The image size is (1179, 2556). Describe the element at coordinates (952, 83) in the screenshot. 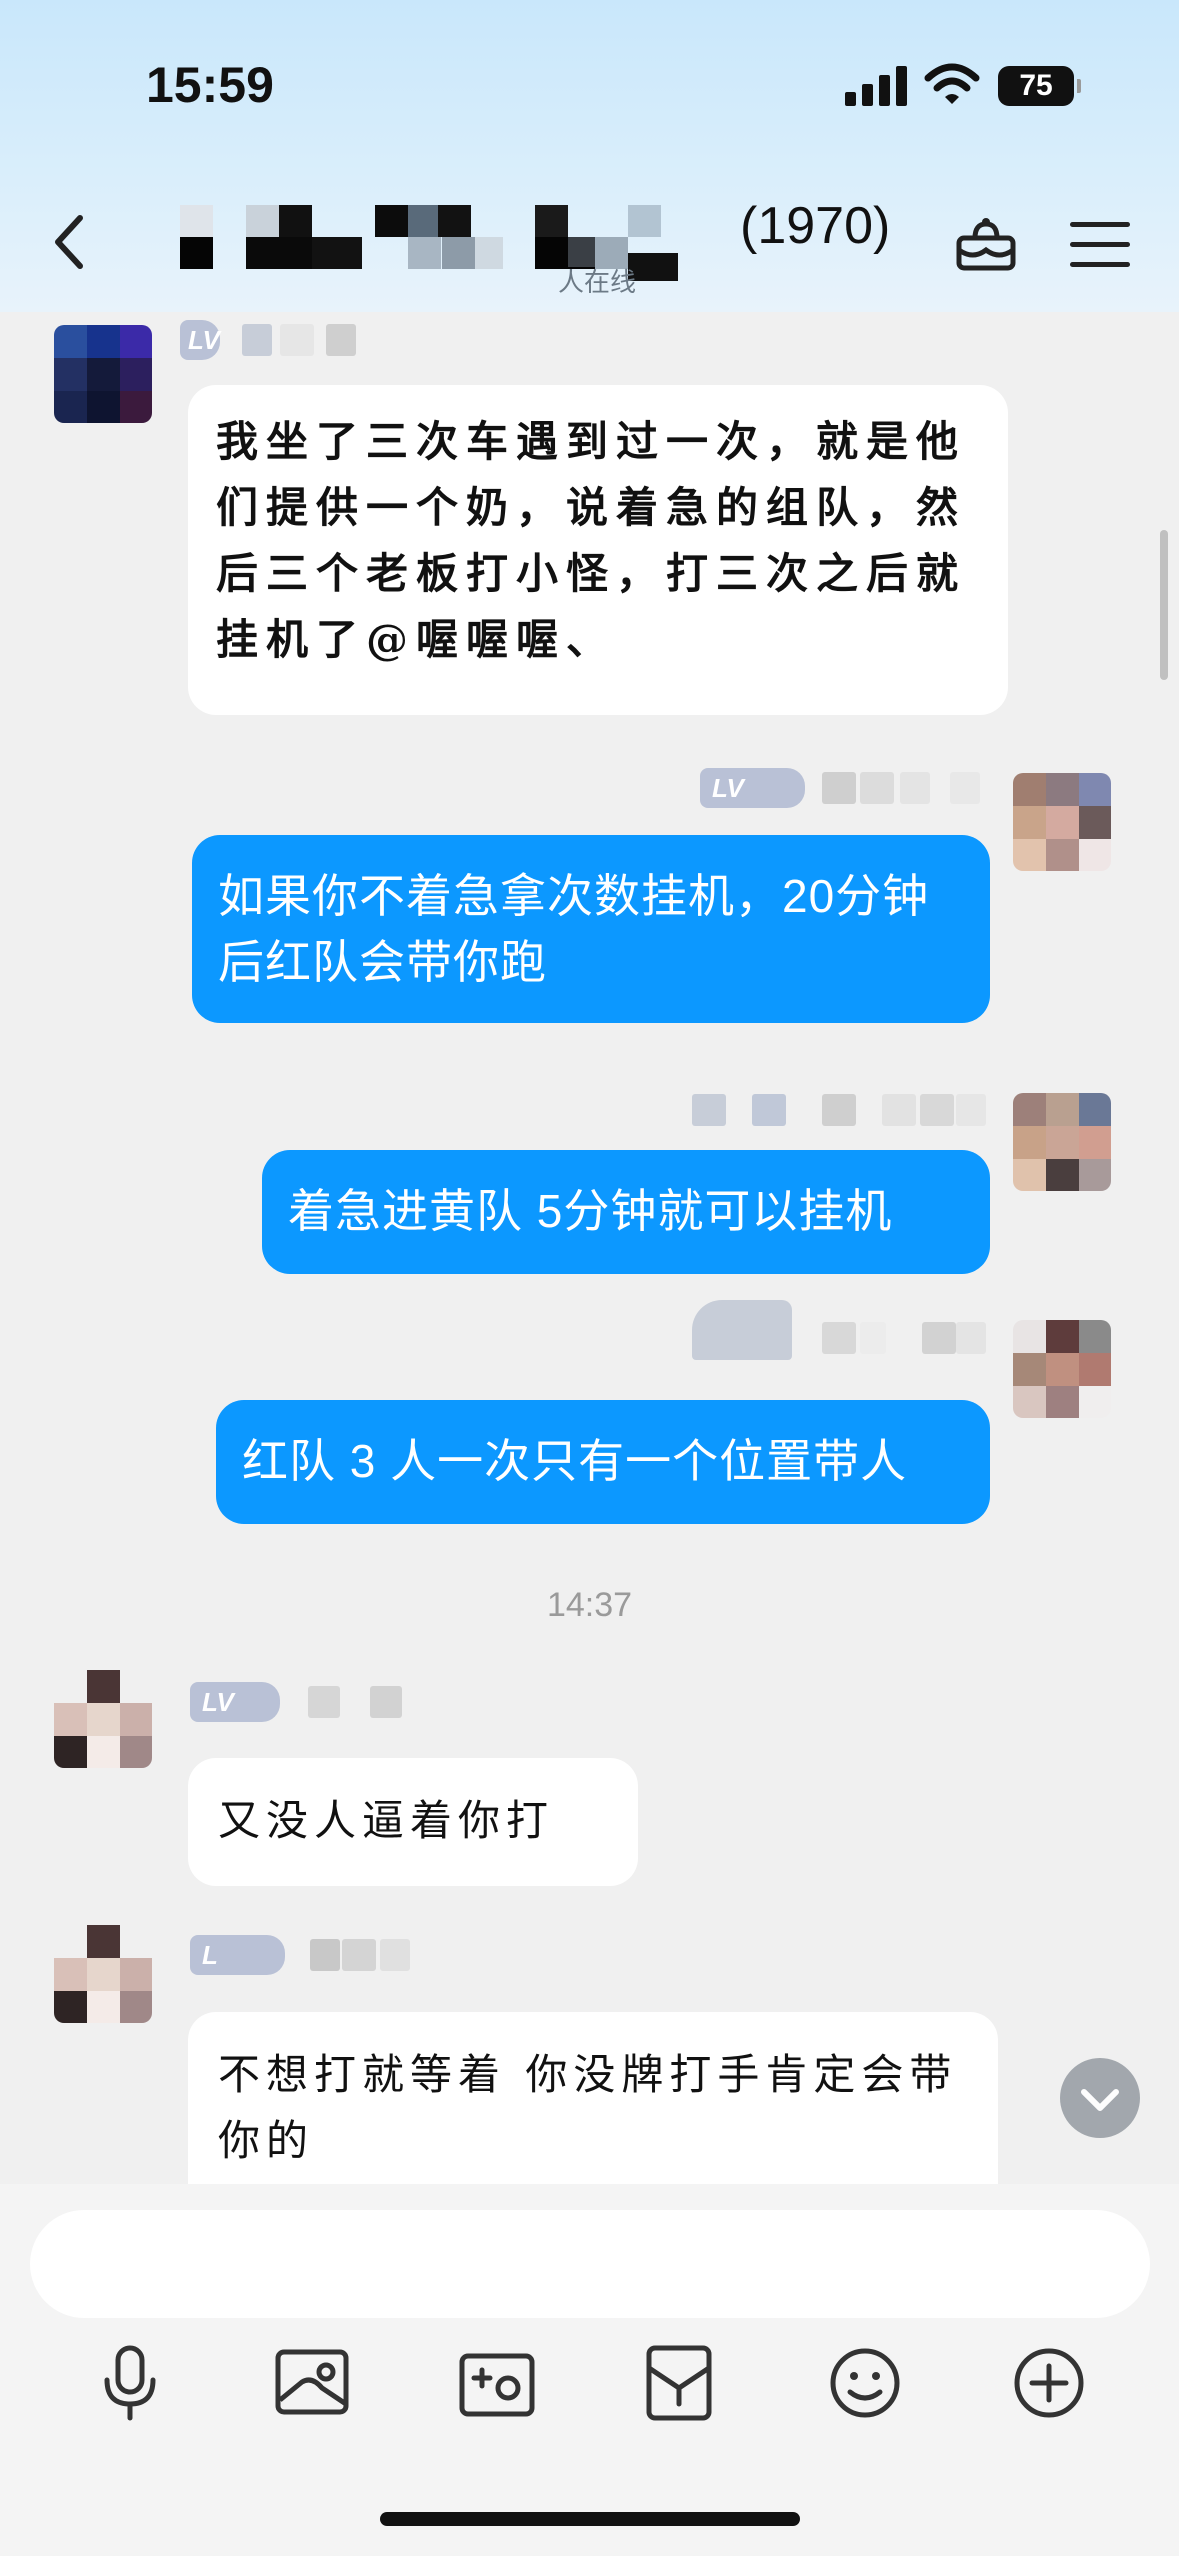

I see `wifi-icon` at that location.